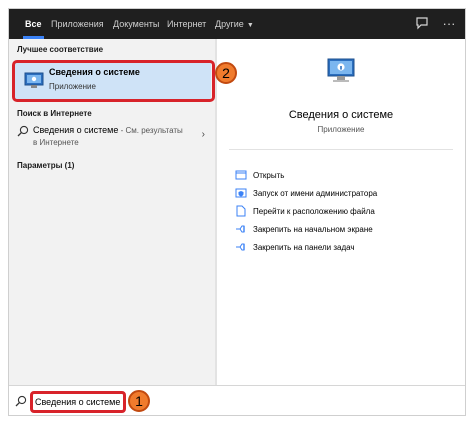 Image resolution: width=474 pixels, height=424 pixels. What do you see at coordinates (314, 211) in the screenshot?
I see `action-file-location-label: Перейти к расположению файла` at bounding box center [314, 211].